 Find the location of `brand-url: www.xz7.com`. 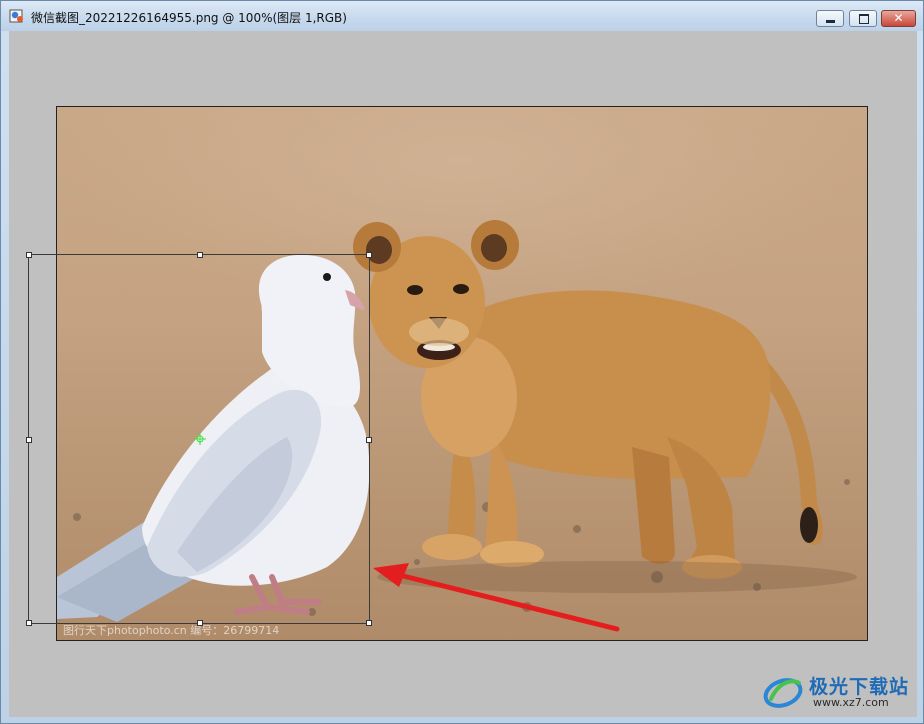

brand-url: www.xz7.com is located at coordinates (851, 702).